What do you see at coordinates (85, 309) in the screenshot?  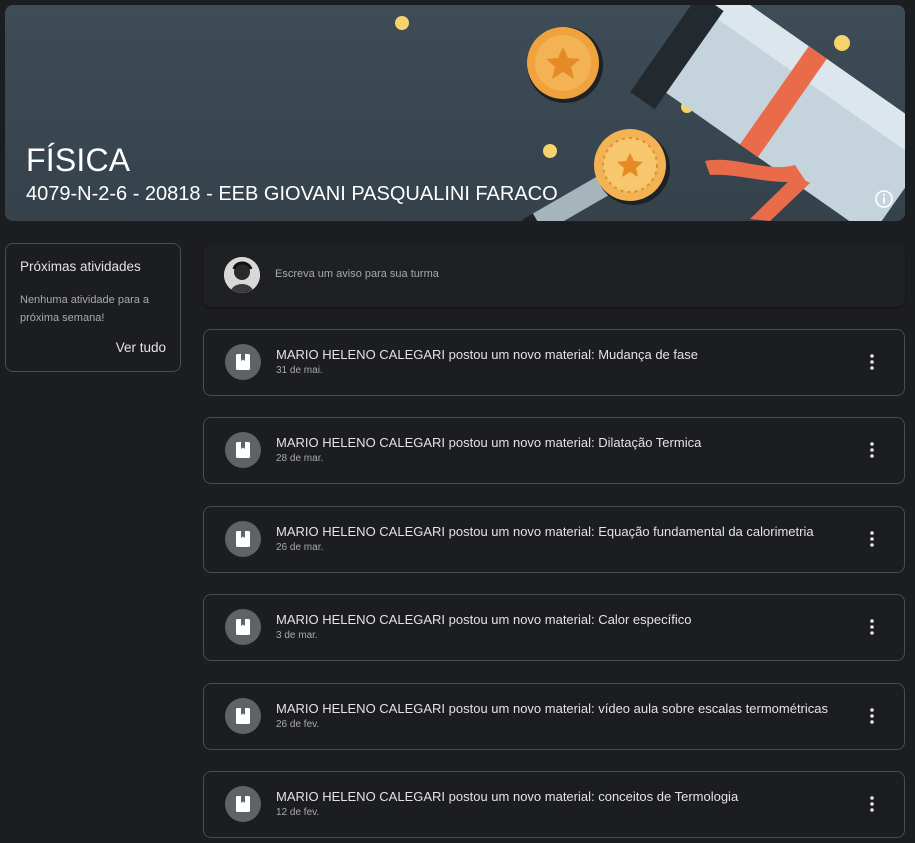 I see `upcoming-empty-text: Nenhuma atividade para a próxima semana!` at bounding box center [85, 309].